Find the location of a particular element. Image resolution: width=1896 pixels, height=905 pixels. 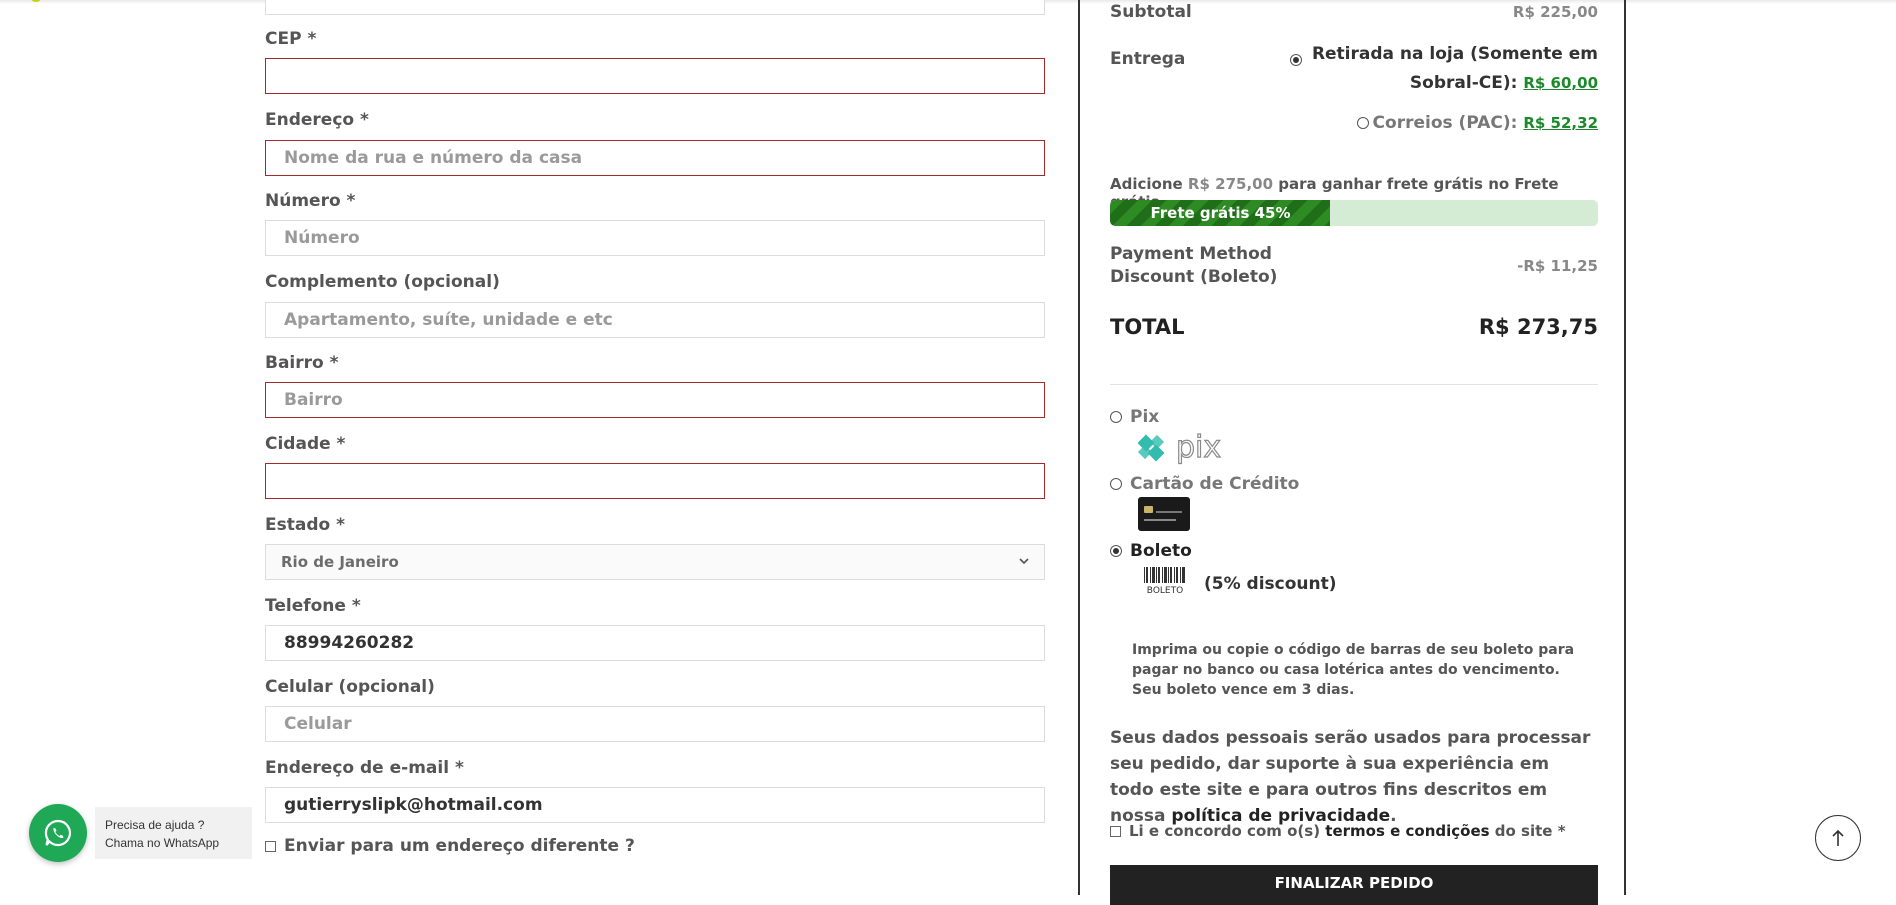

terms-prefix: Li e concordo com o(s) is located at coordinates (1225, 831).